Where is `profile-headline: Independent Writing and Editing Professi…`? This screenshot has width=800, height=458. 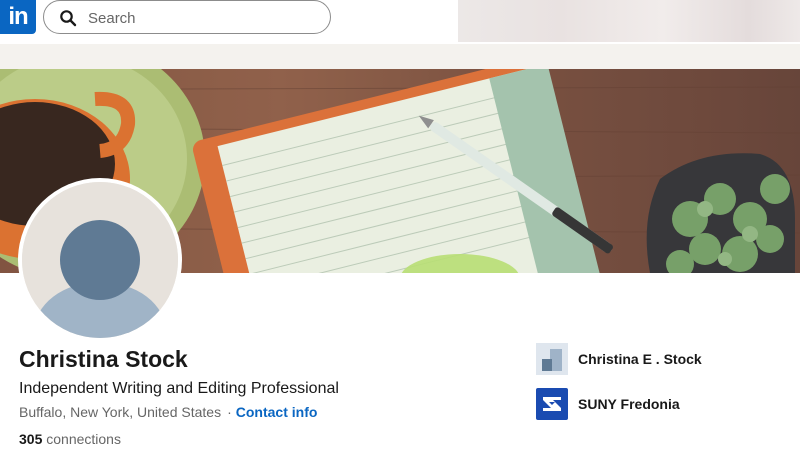
profile-headline: Independent Writing and Editing Professi… is located at coordinates (179, 388).